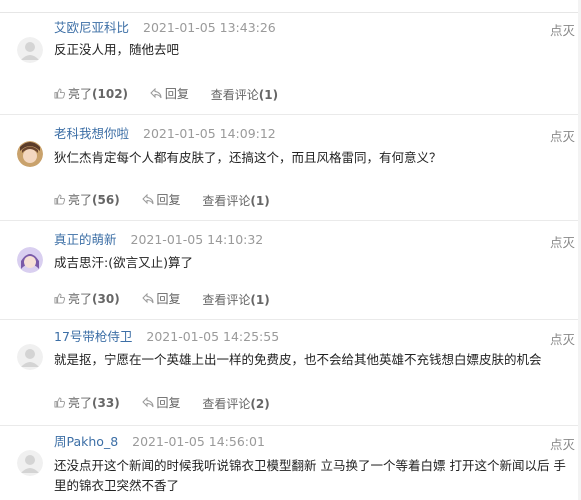 The width and height of the screenshot is (581, 500). Describe the element at coordinates (117, 49) in the screenshot. I see `comment-text: 反正没人用，随他去吧` at that location.